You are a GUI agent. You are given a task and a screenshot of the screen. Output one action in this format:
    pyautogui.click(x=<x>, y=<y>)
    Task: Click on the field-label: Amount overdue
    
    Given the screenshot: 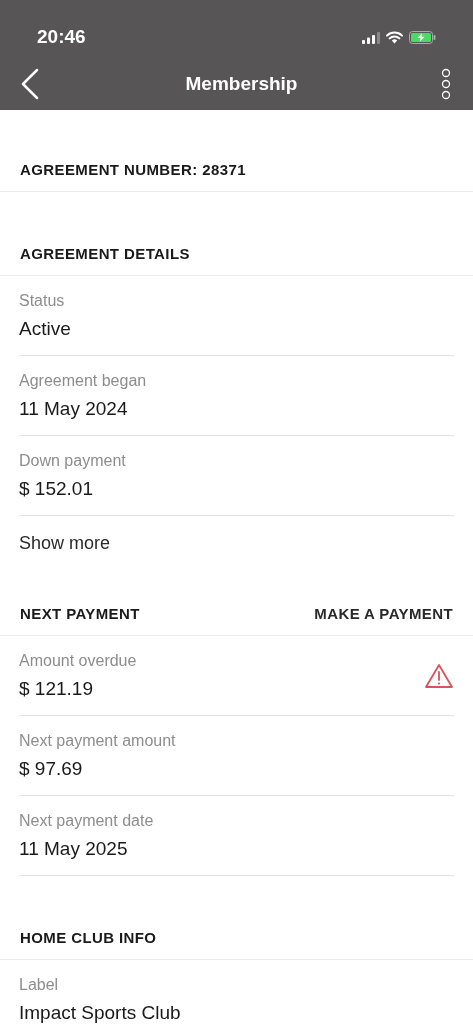 What is the action you would take?
    pyautogui.click(x=78, y=660)
    